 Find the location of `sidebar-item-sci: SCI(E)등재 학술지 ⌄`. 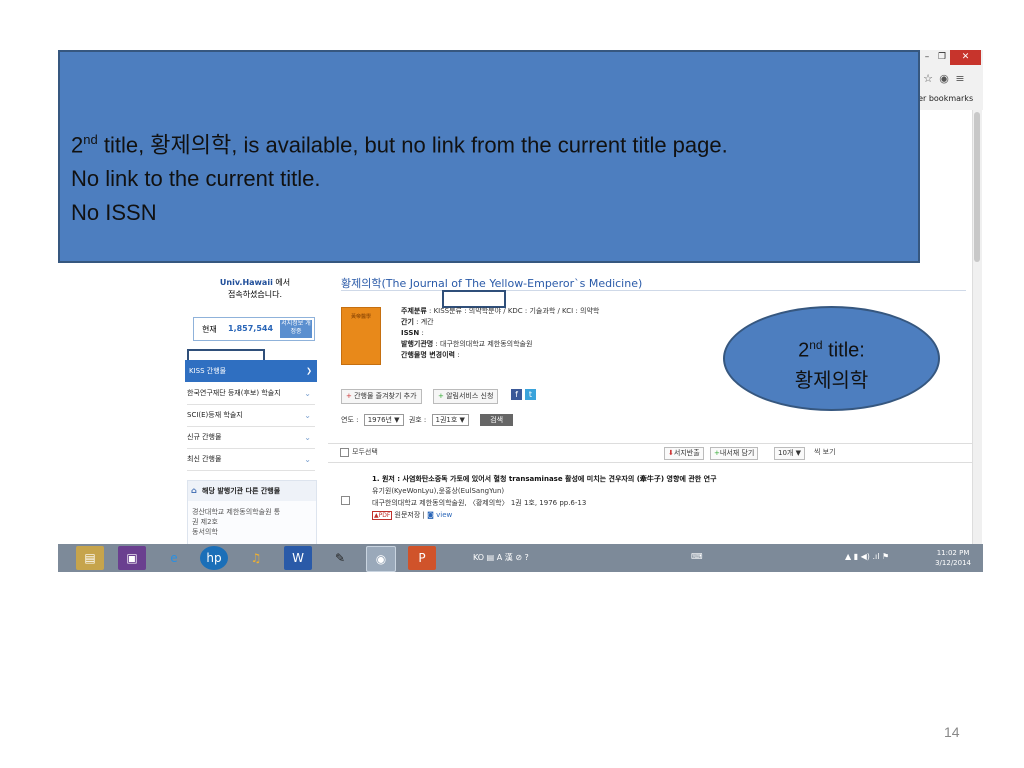

sidebar-item-sci: SCI(E)등재 학술지 ⌄ is located at coordinates (251, 416).